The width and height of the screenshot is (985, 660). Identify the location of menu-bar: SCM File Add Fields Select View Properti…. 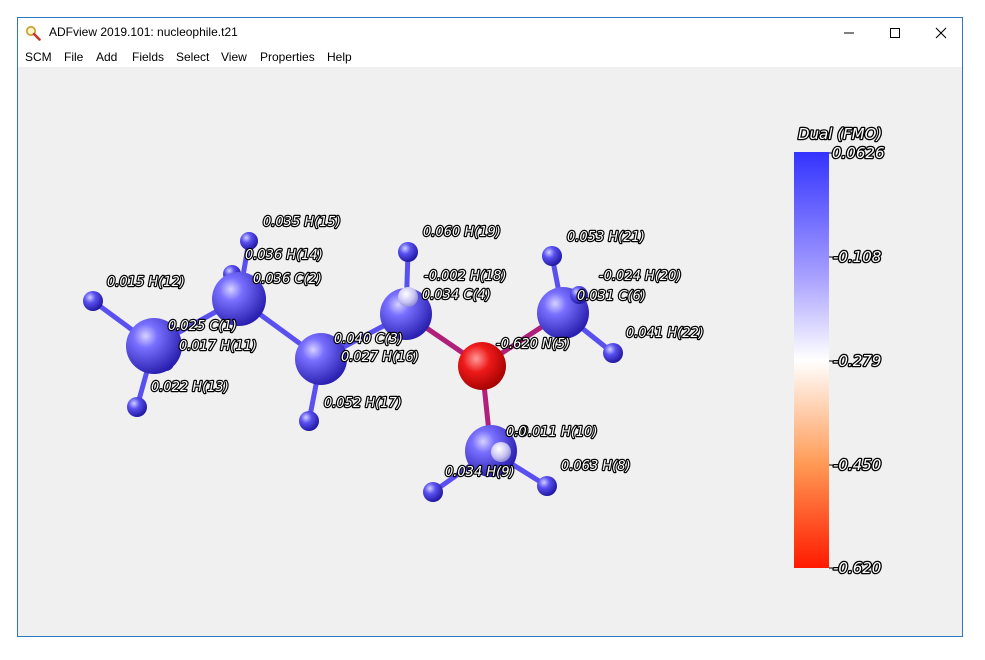
(490, 57).